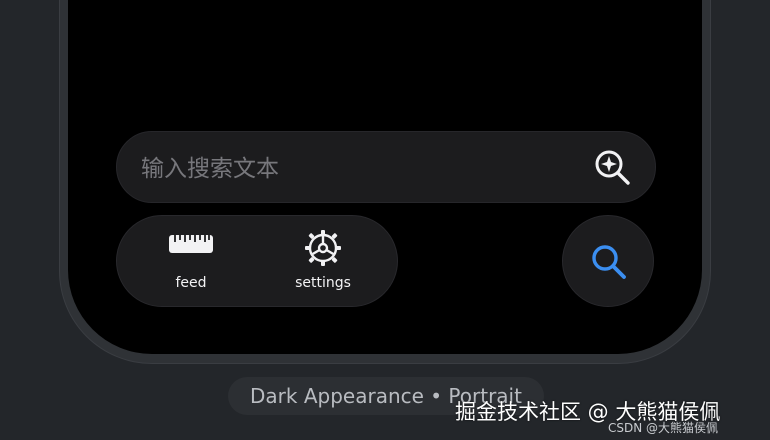 This screenshot has height=440, width=770. I want to click on tab-settings-label: settings, so click(323, 283).